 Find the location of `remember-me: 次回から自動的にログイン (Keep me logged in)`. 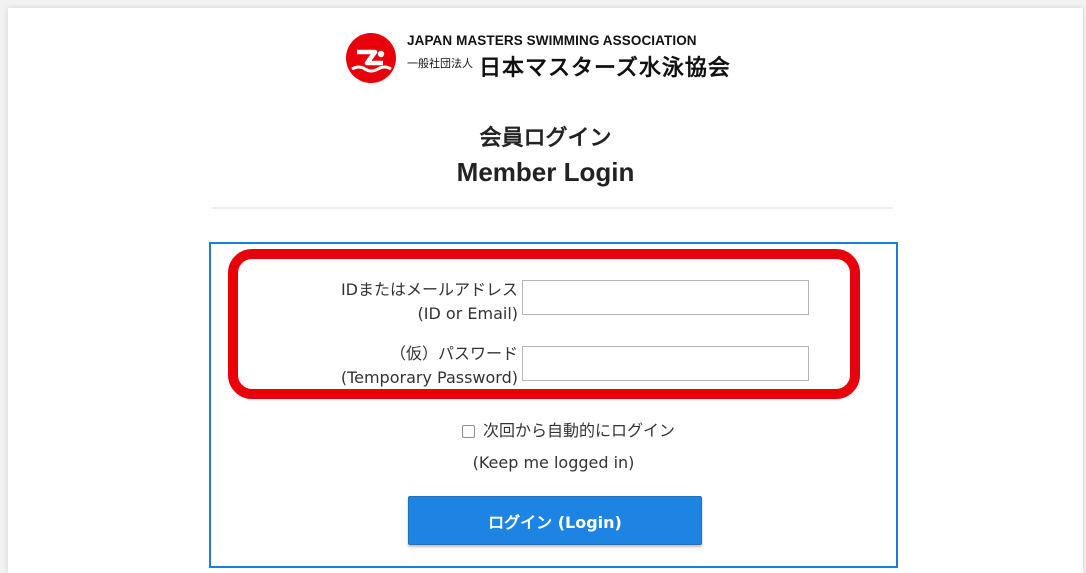

remember-me: 次回から自動的にログイン (Keep me logged in) is located at coordinates (553, 447).